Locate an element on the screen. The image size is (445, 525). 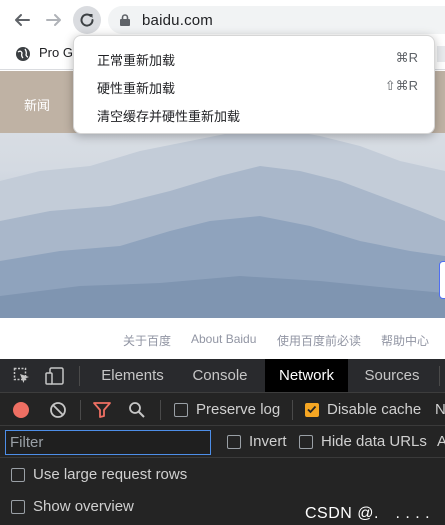
filter-icon is located at coordinates (102, 410).